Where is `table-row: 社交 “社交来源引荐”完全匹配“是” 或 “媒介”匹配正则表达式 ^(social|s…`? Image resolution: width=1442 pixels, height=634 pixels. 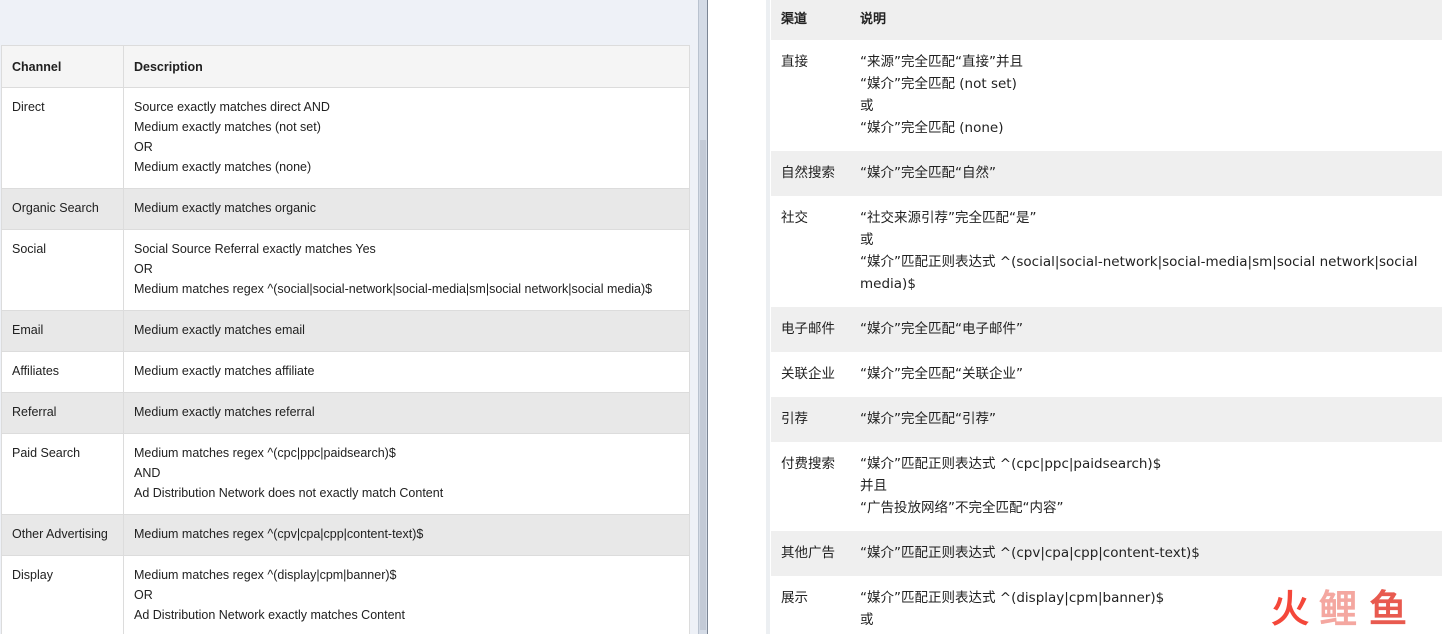
table-row: 社交 “社交来源引荐”完全匹配“是” 或 “媒介”匹配正则表达式 ^(social|s… is located at coordinates (1106, 251).